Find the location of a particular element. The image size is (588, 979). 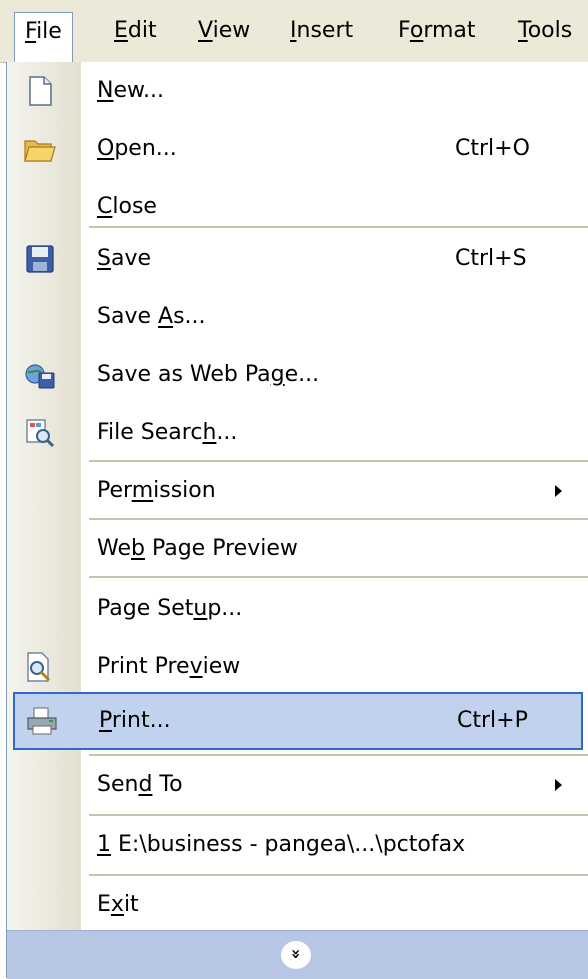

menu-item-permission: Permission is located at coordinates (297, 491).